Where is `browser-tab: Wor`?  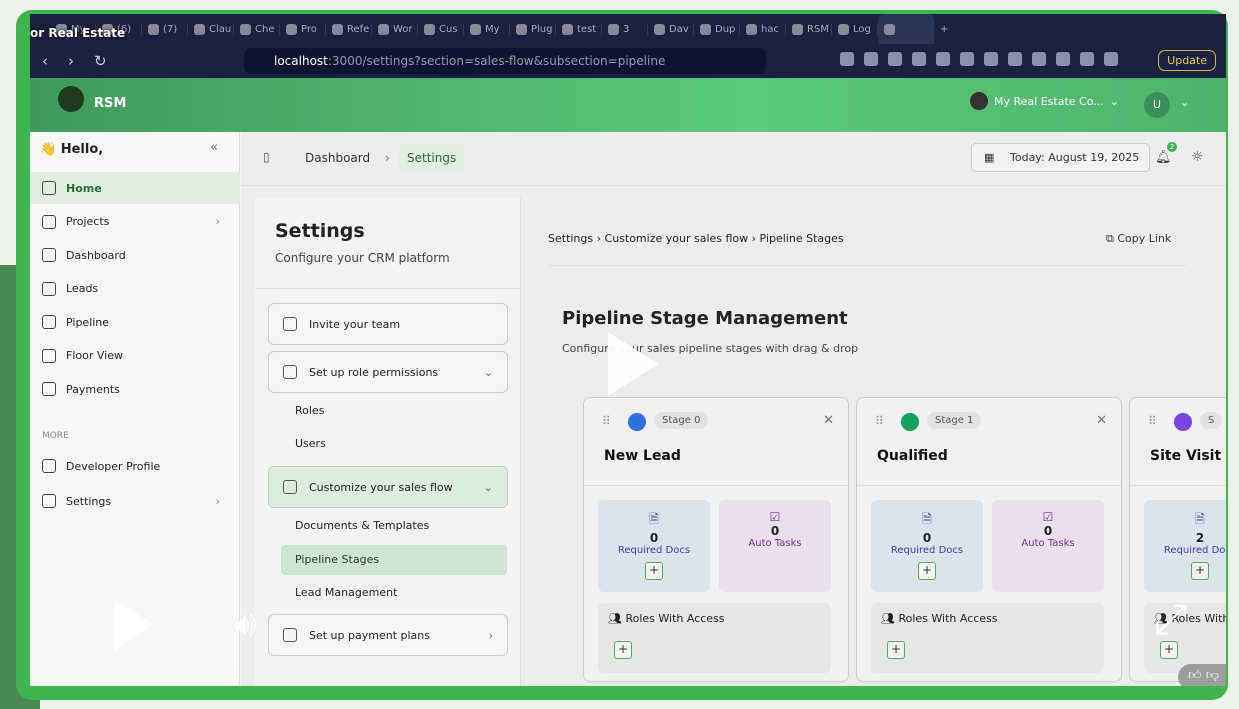 browser-tab: Wor is located at coordinates (395, 29).